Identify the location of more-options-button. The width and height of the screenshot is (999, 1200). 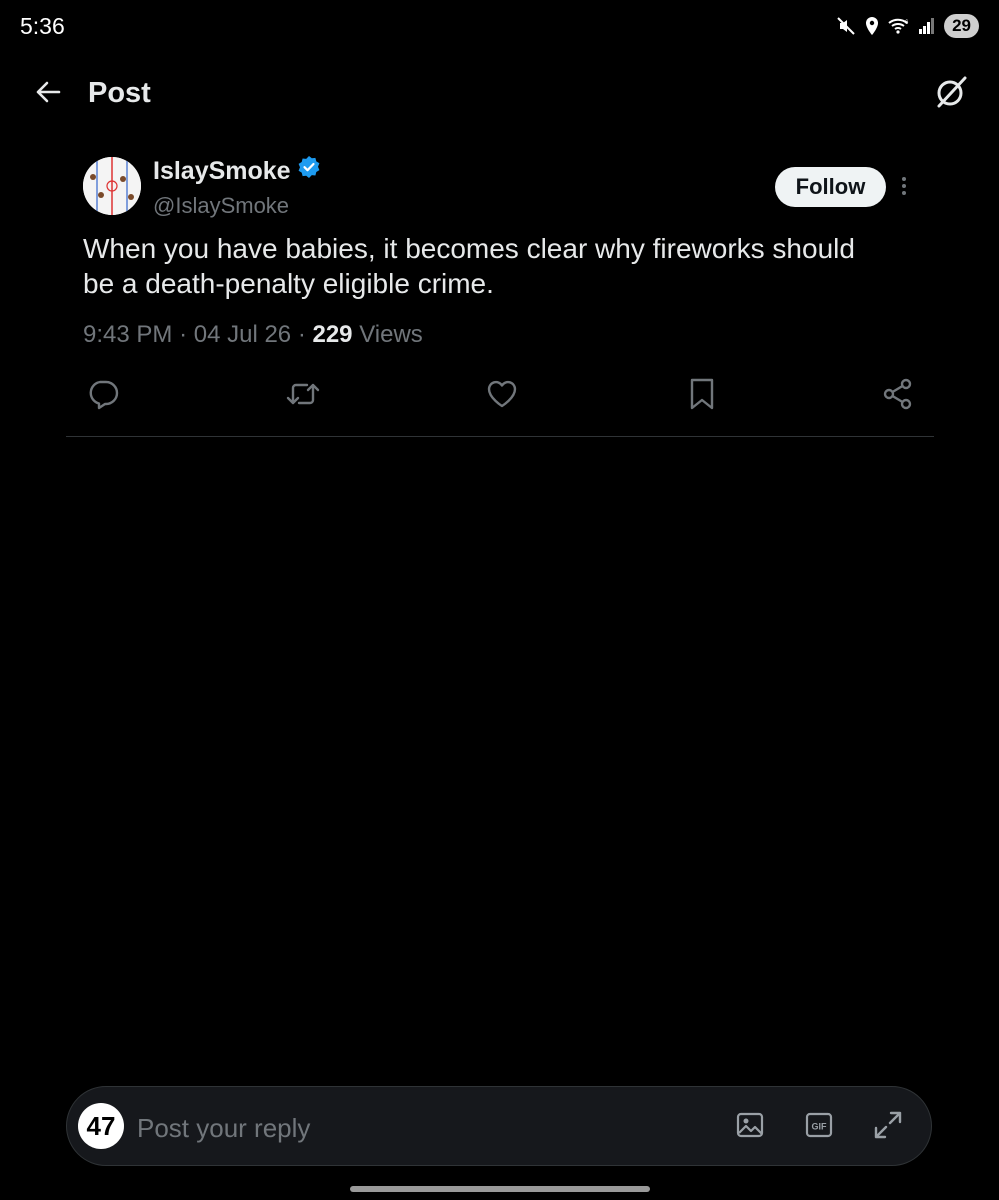
(904, 188).